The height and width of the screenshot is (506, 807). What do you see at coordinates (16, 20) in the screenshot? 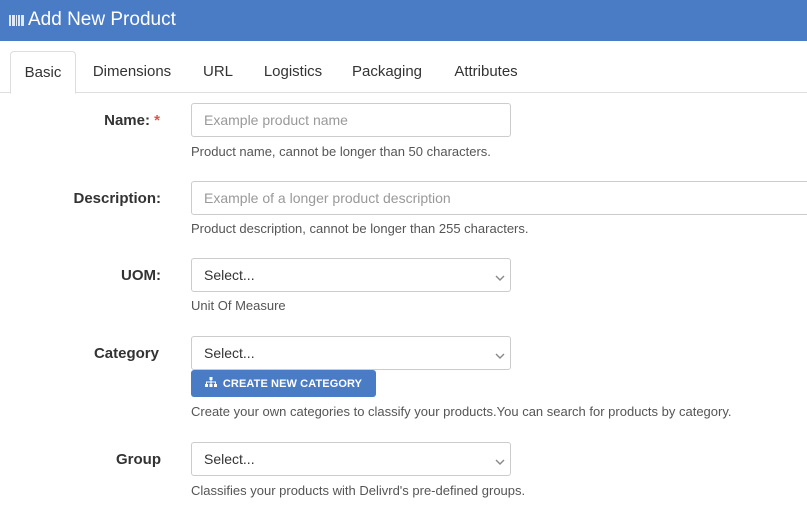
I see `barcode-icon` at bounding box center [16, 20].